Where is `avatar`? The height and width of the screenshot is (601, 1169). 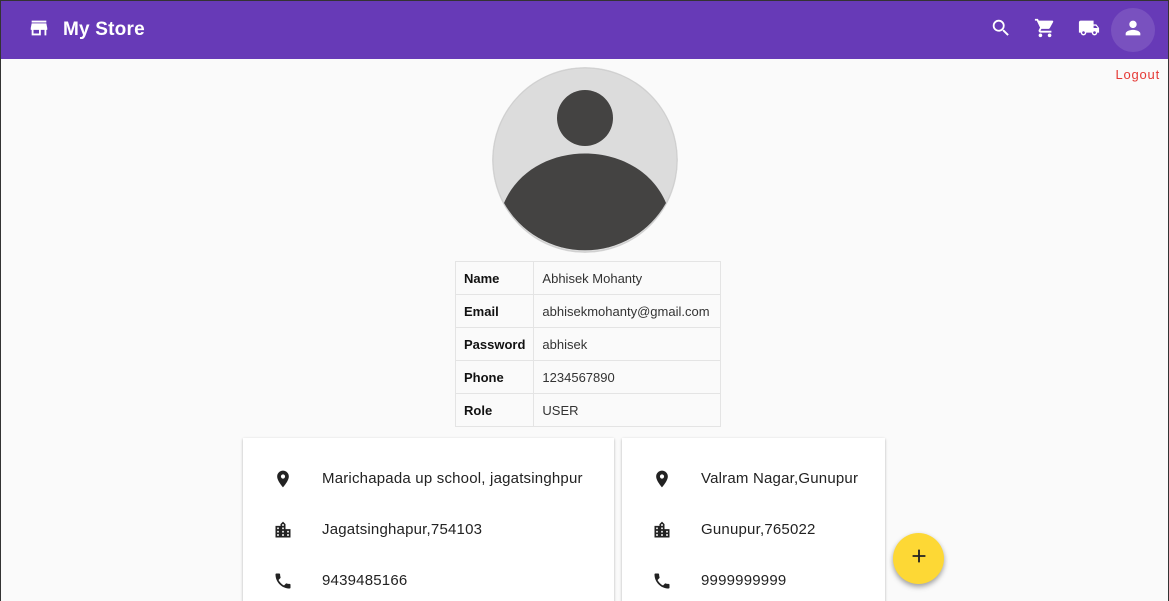
avatar is located at coordinates (585, 160).